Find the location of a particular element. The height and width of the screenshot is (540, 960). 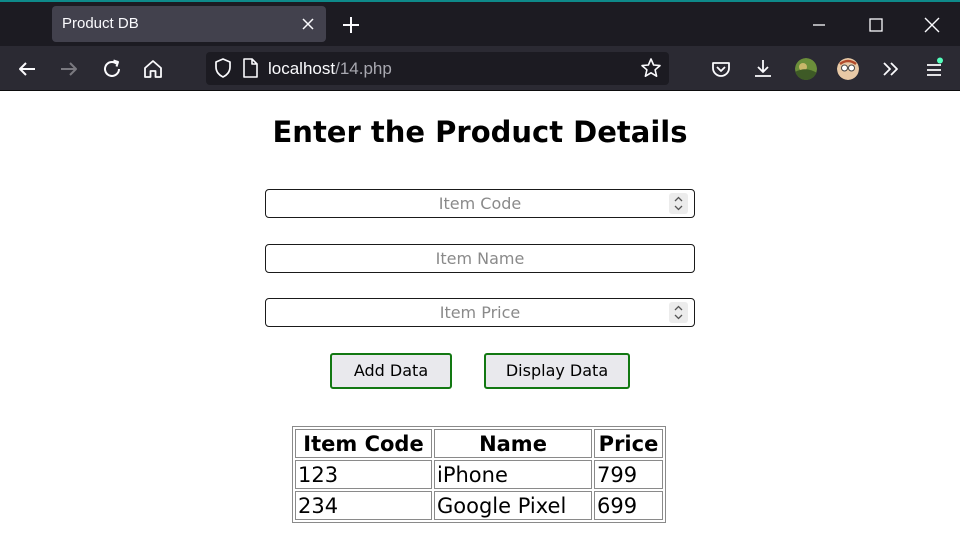

download-icon is located at coordinates (763, 69).